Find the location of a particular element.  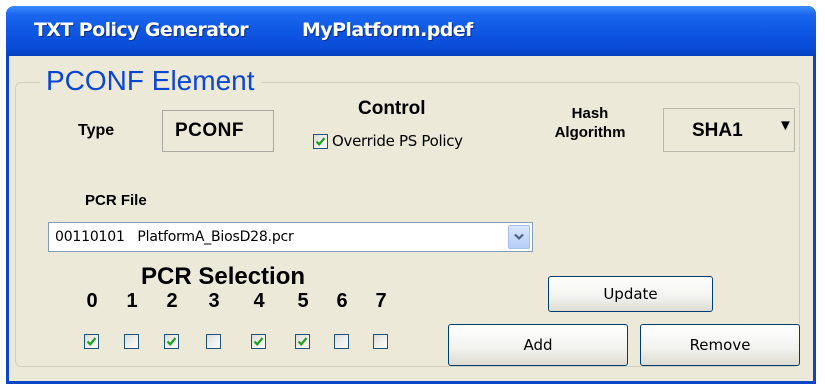

pcr-number-0: 0 is located at coordinates (92, 301).